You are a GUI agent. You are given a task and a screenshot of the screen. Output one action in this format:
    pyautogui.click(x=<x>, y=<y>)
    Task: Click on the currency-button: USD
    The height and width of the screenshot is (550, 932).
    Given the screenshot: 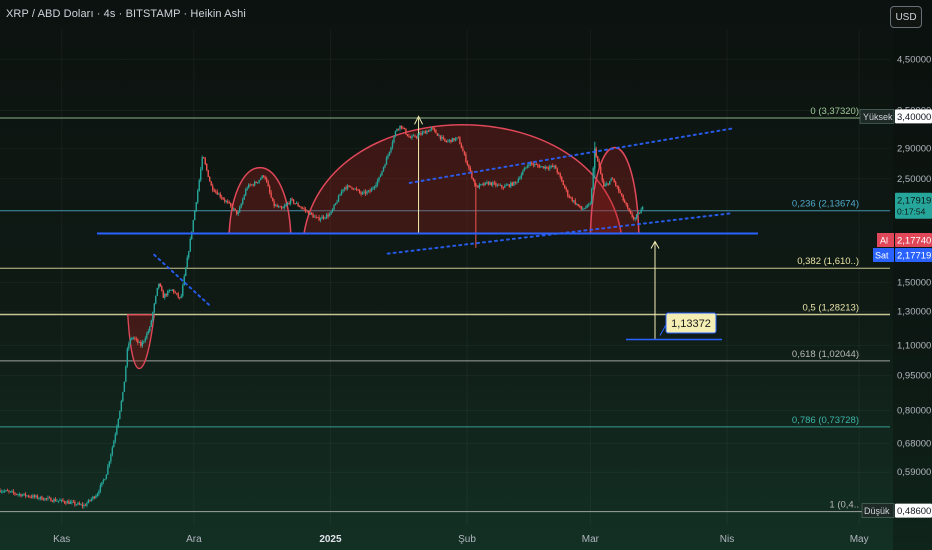 What is the action you would take?
    pyautogui.click(x=906, y=17)
    